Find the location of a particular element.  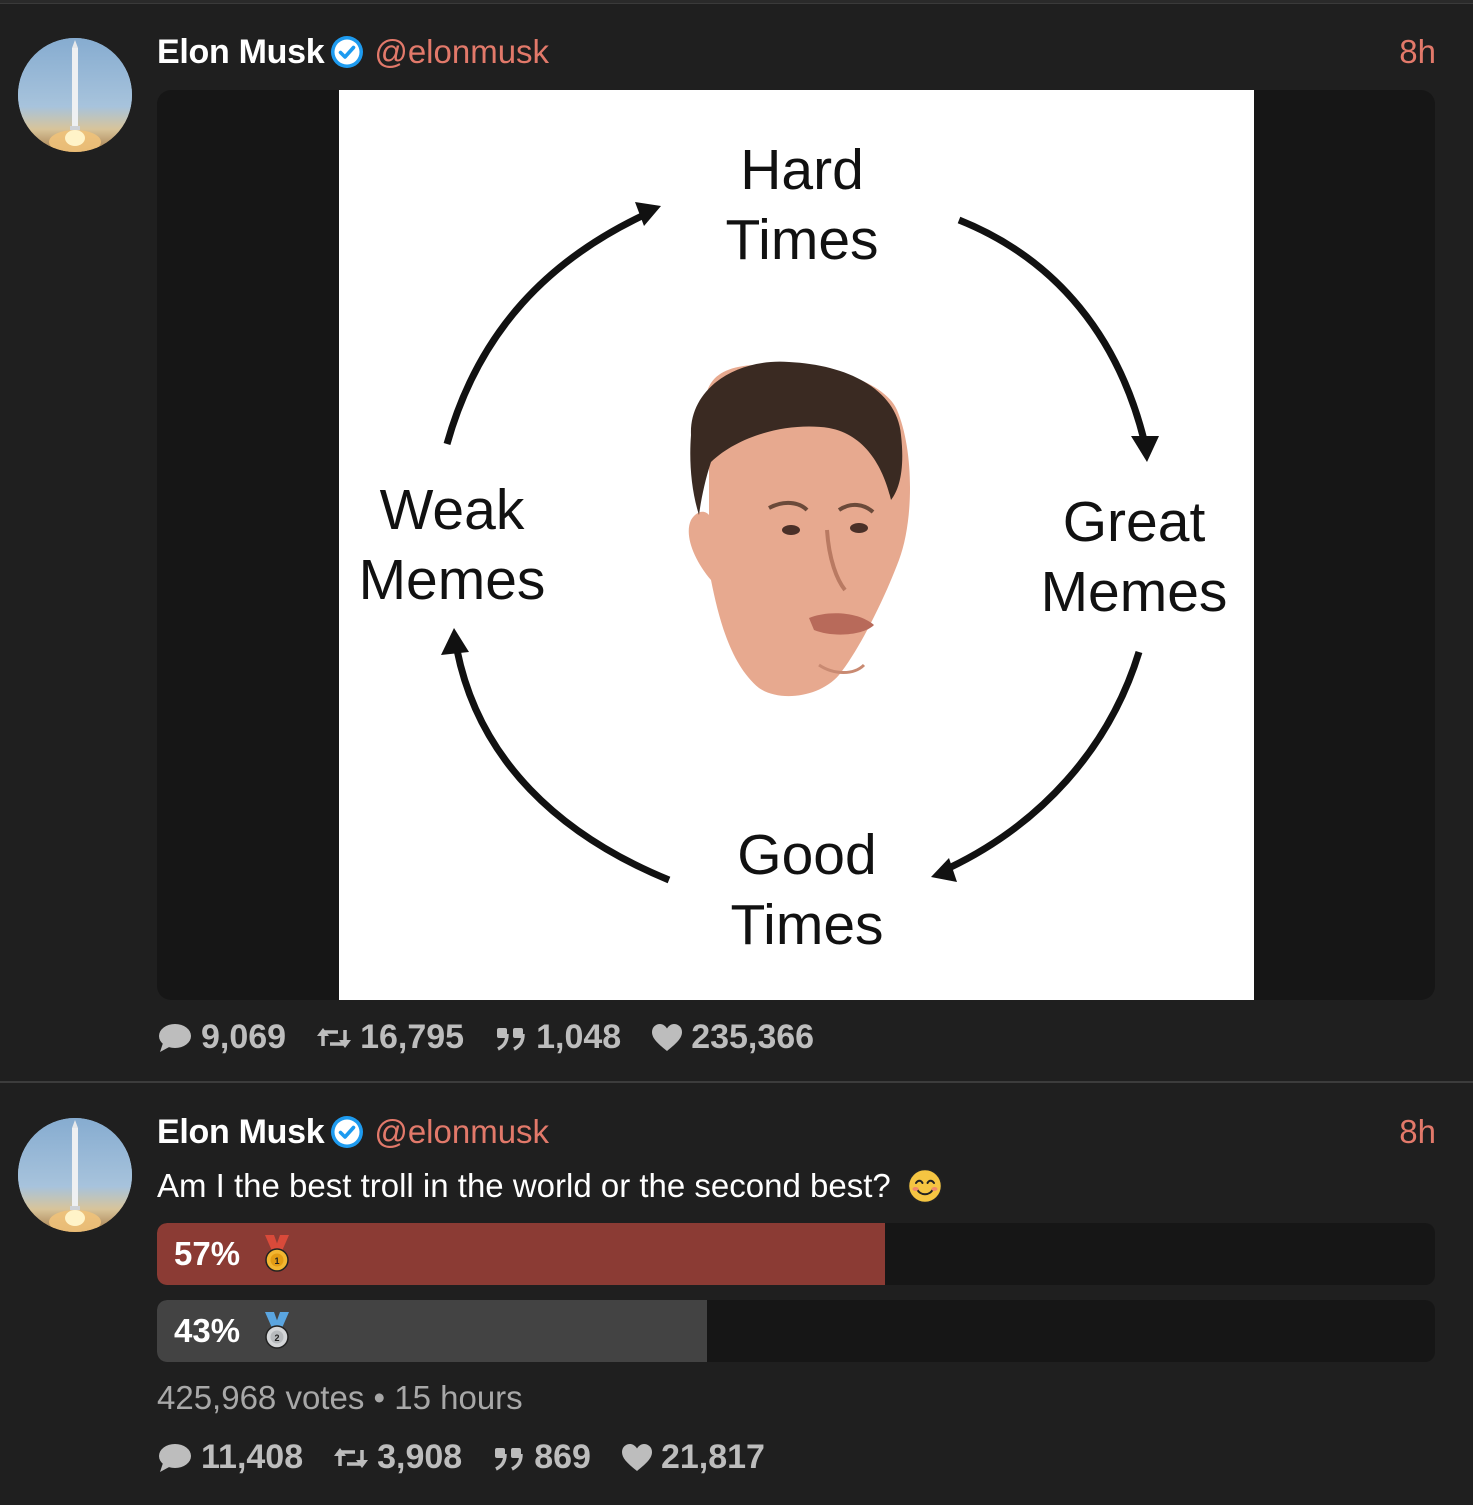

label-line: Great is located at coordinates (1134, 522).